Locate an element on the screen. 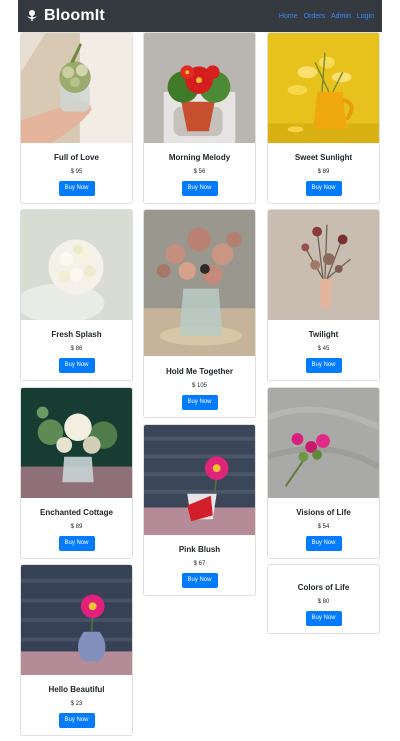  product-name: Visions of Life is located at coordinates (323, 512).